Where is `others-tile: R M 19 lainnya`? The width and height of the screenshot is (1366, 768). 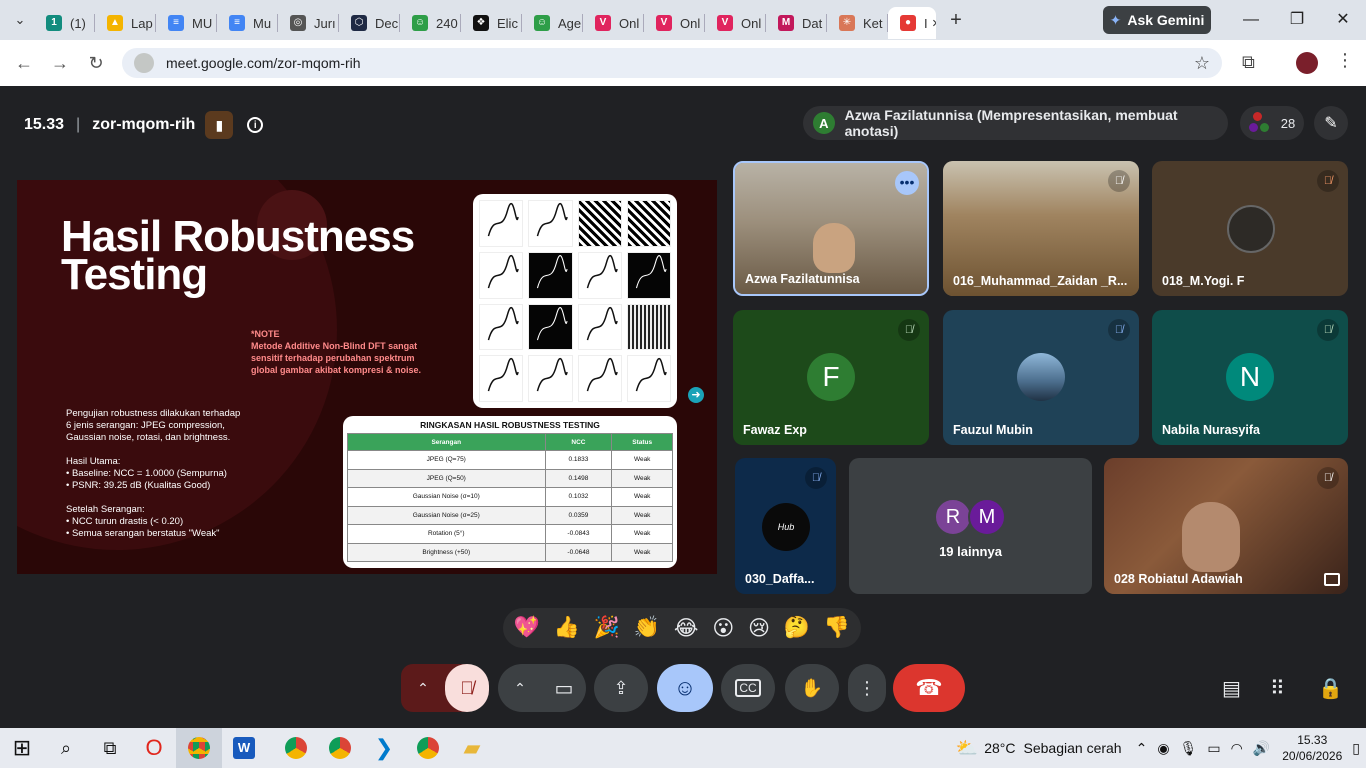 others-tile: R M 19 lainnya is located at coordinates (970, 526).